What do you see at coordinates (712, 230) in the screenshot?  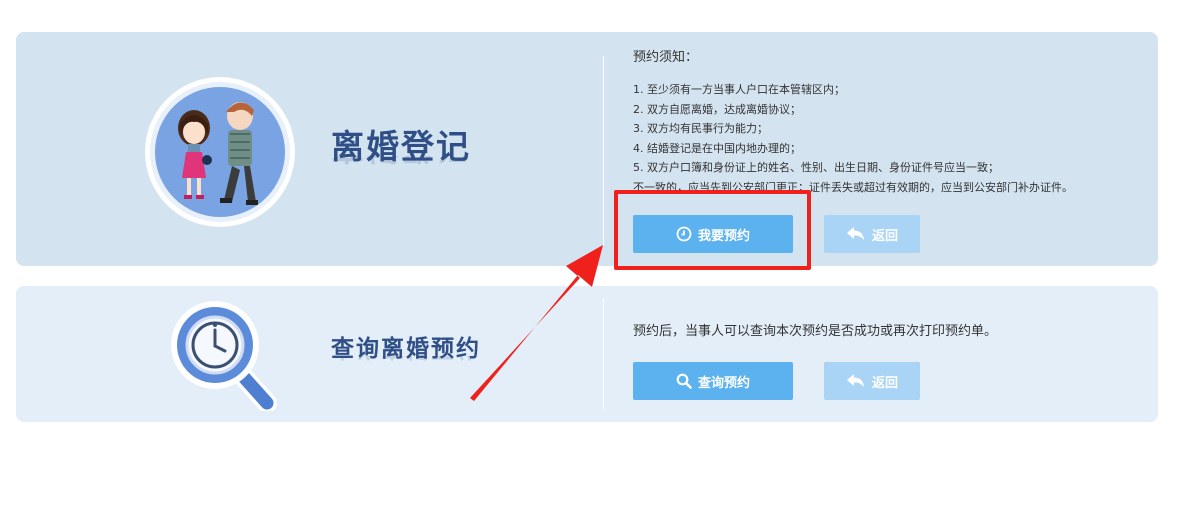 I see `highlight-box` at bounding box center [712, 230].